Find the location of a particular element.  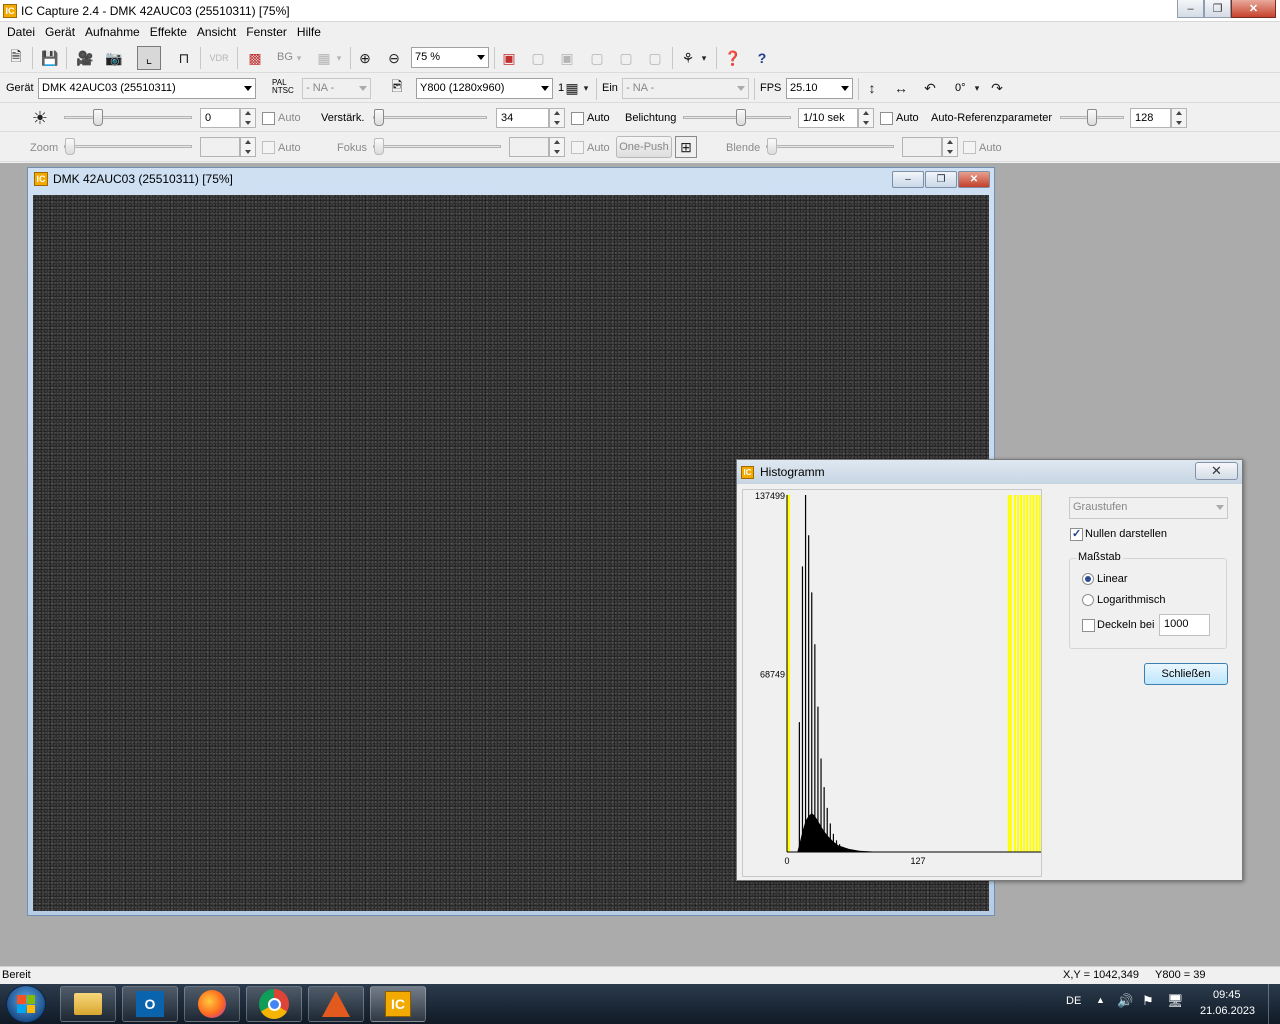

binning-grid-icon: ▦ is located at coordinates (572, 88).